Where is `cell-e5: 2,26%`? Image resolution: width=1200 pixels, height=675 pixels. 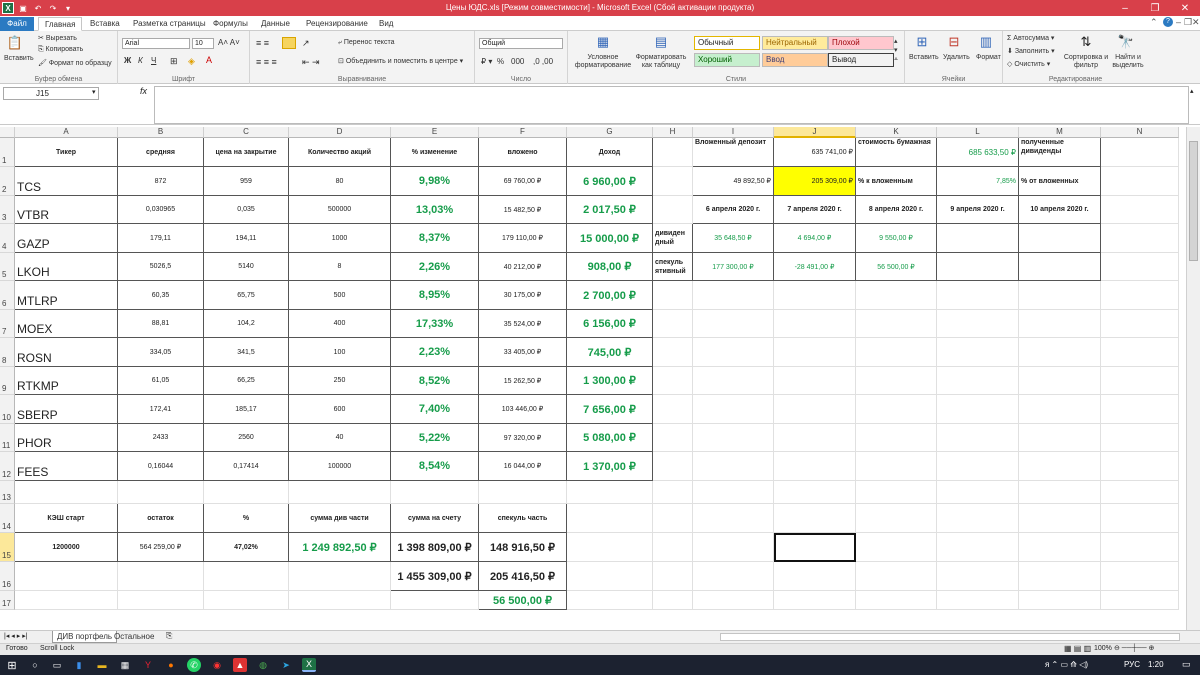
cell-e5: 2,26% is located at coordinates (435, 267).